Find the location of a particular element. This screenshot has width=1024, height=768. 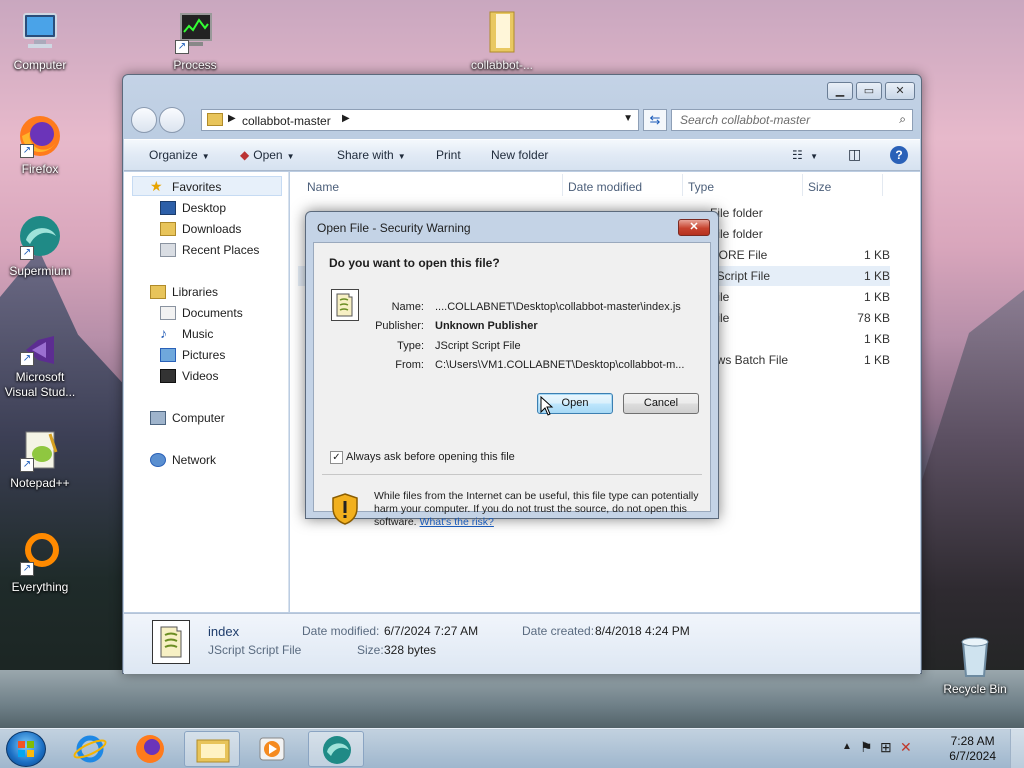

show-desktop-button is located at coordinates (1017, 748).